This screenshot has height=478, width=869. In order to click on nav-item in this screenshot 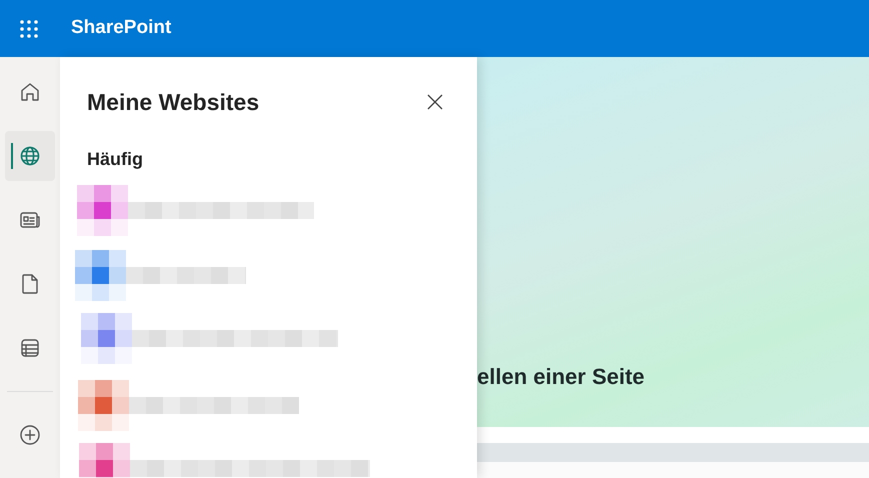, I will do `click(30, 156)`.